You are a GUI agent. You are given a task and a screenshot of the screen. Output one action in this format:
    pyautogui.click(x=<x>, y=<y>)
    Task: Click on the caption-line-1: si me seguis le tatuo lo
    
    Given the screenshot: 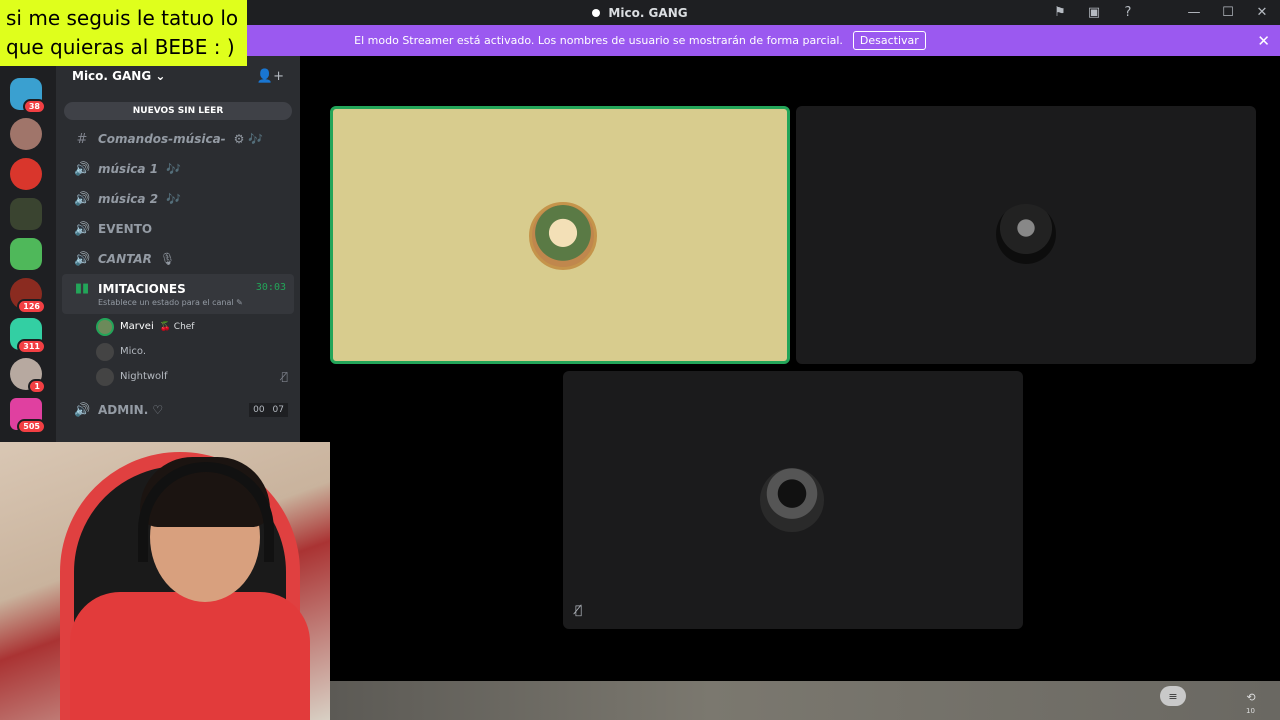 What is the action you would take?
    pyautogui.click(x=122, y=18)
    